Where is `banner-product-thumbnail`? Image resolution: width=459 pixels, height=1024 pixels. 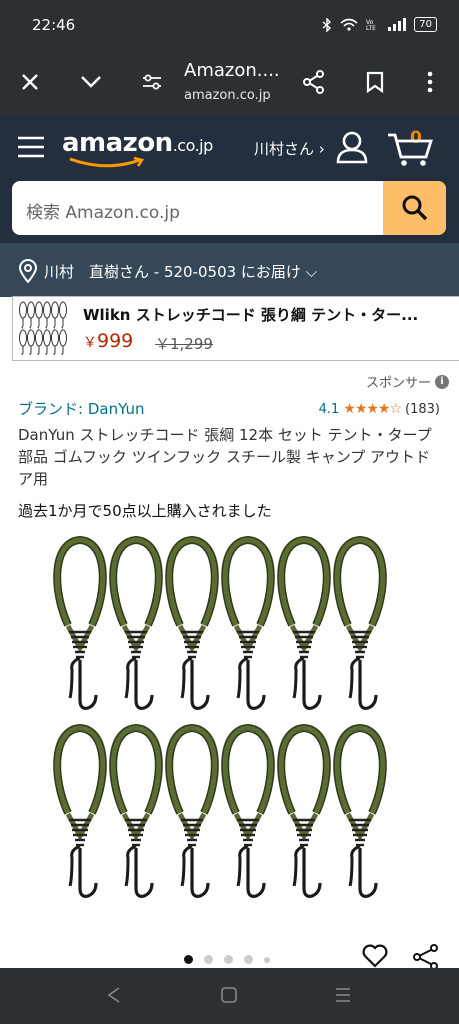
banner-product-thumbnail is located at coordinates (43, 328).